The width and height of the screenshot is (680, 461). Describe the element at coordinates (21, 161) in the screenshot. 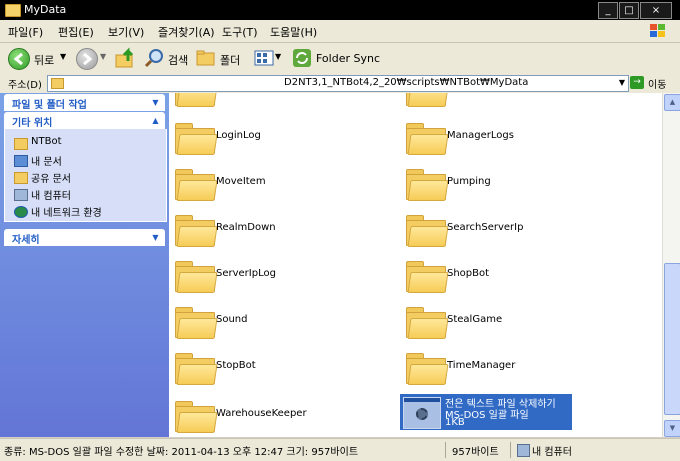

I see `documents-icon` at that location.